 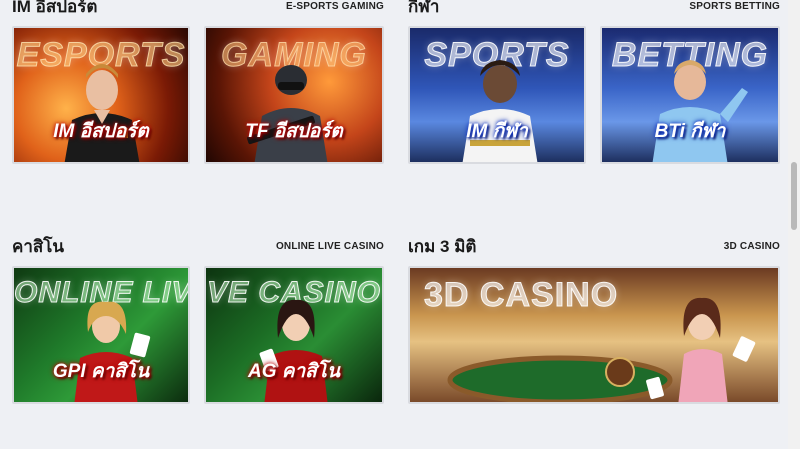 What do you see at coordinates (794, 196) in the screenshot?
I see `scrollbar-thumb` at bounding box center [794, 196].